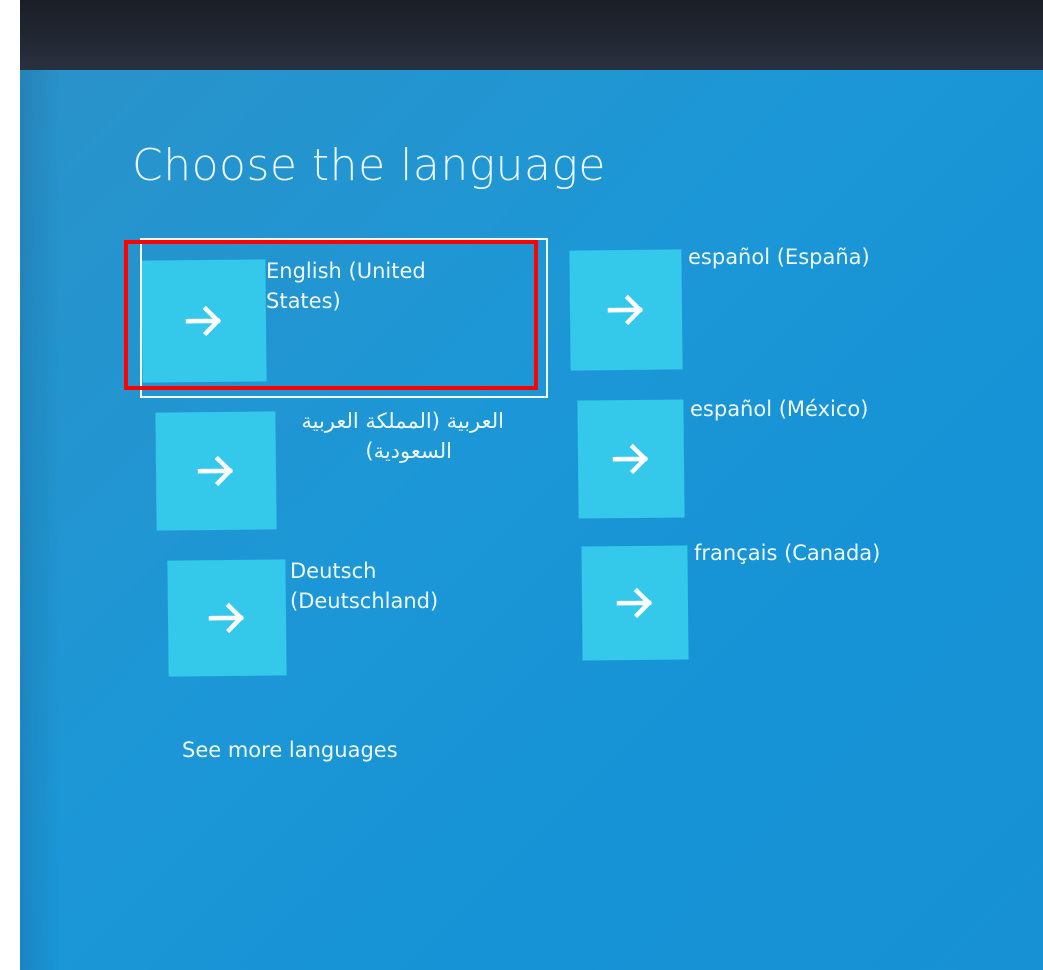  Describe the element at coordinates (779, 257) in the screenshot. I see `language-label-line: español (España)` at that location.